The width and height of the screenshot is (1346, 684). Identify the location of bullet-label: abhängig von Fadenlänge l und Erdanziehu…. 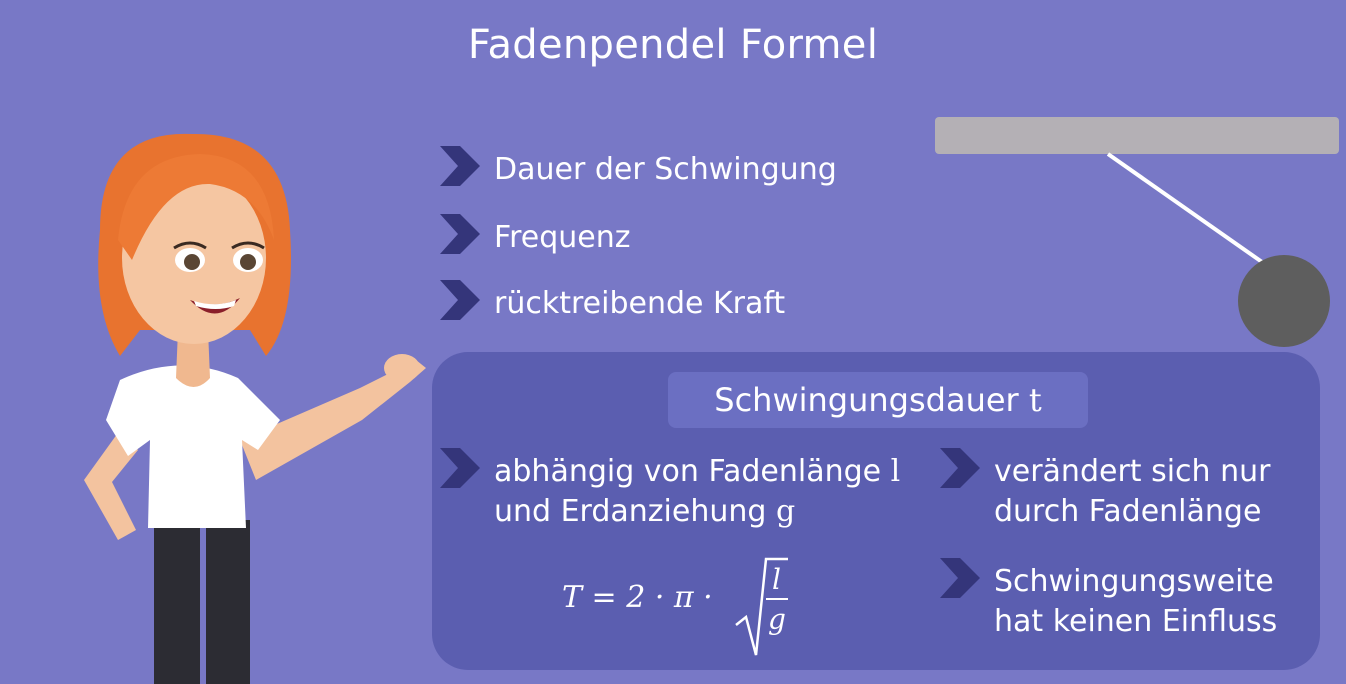
(697, 491).